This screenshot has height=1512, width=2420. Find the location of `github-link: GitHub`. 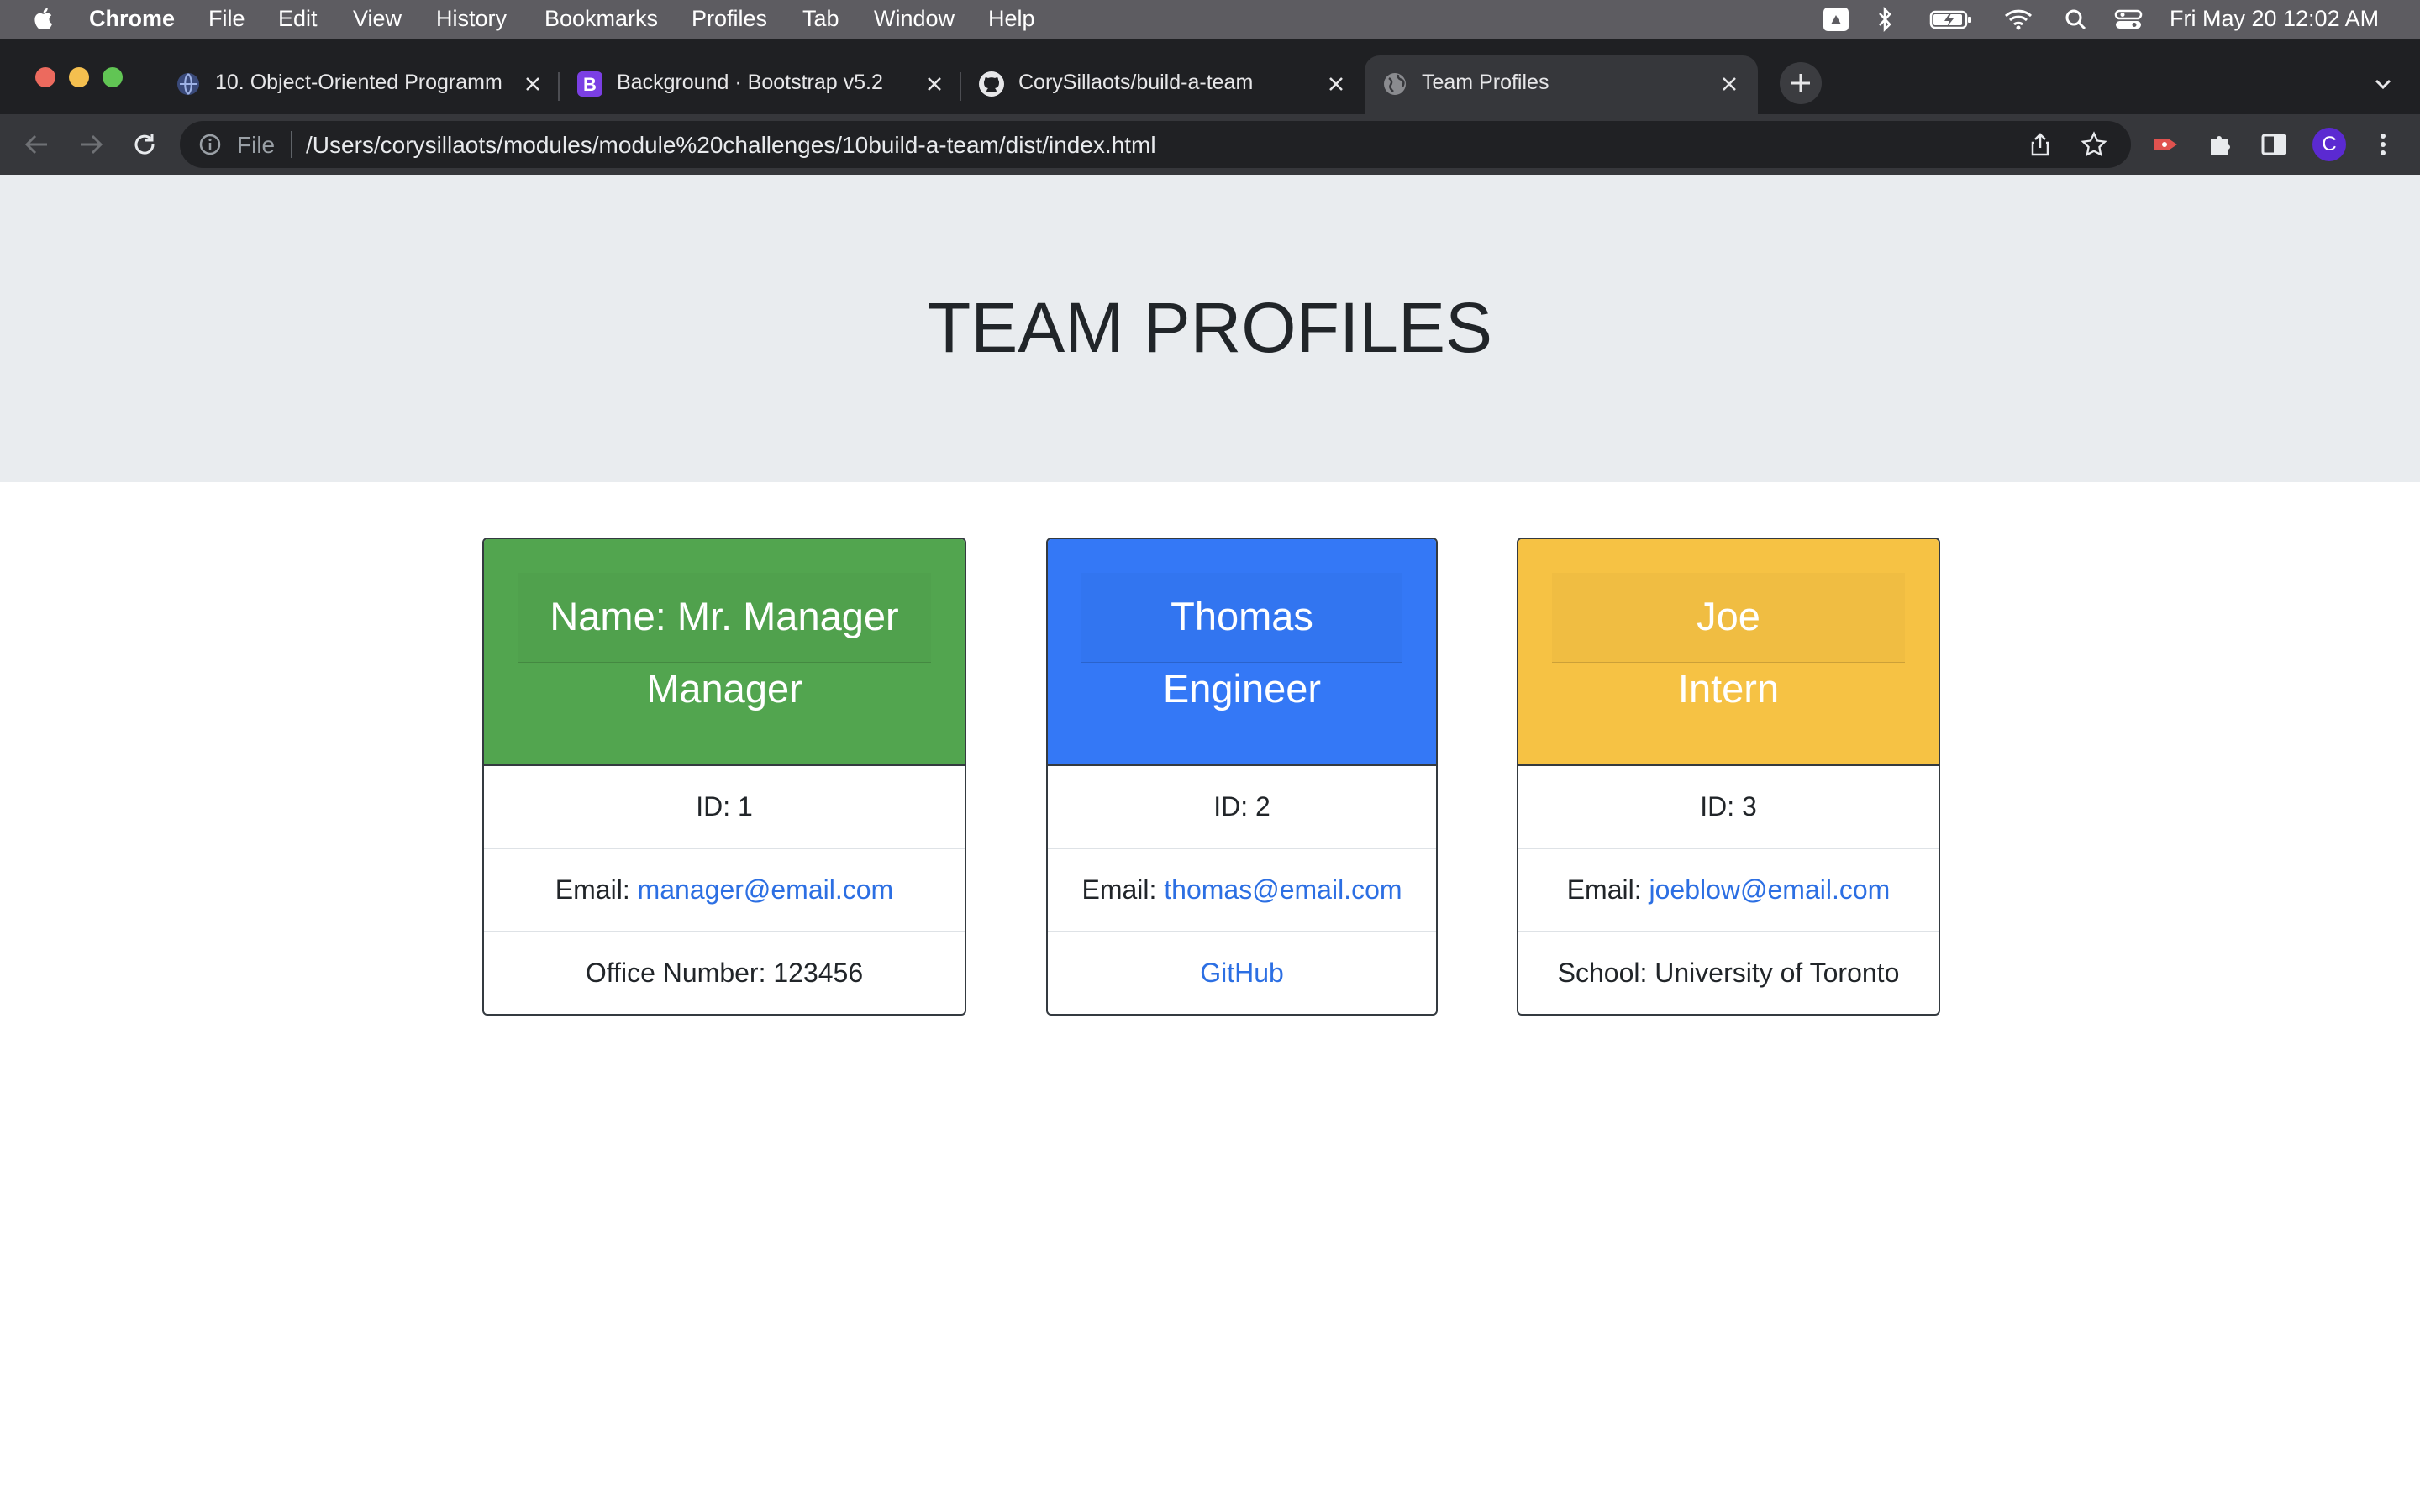

github-link: GitHub is located at coordinates (1242, 973).